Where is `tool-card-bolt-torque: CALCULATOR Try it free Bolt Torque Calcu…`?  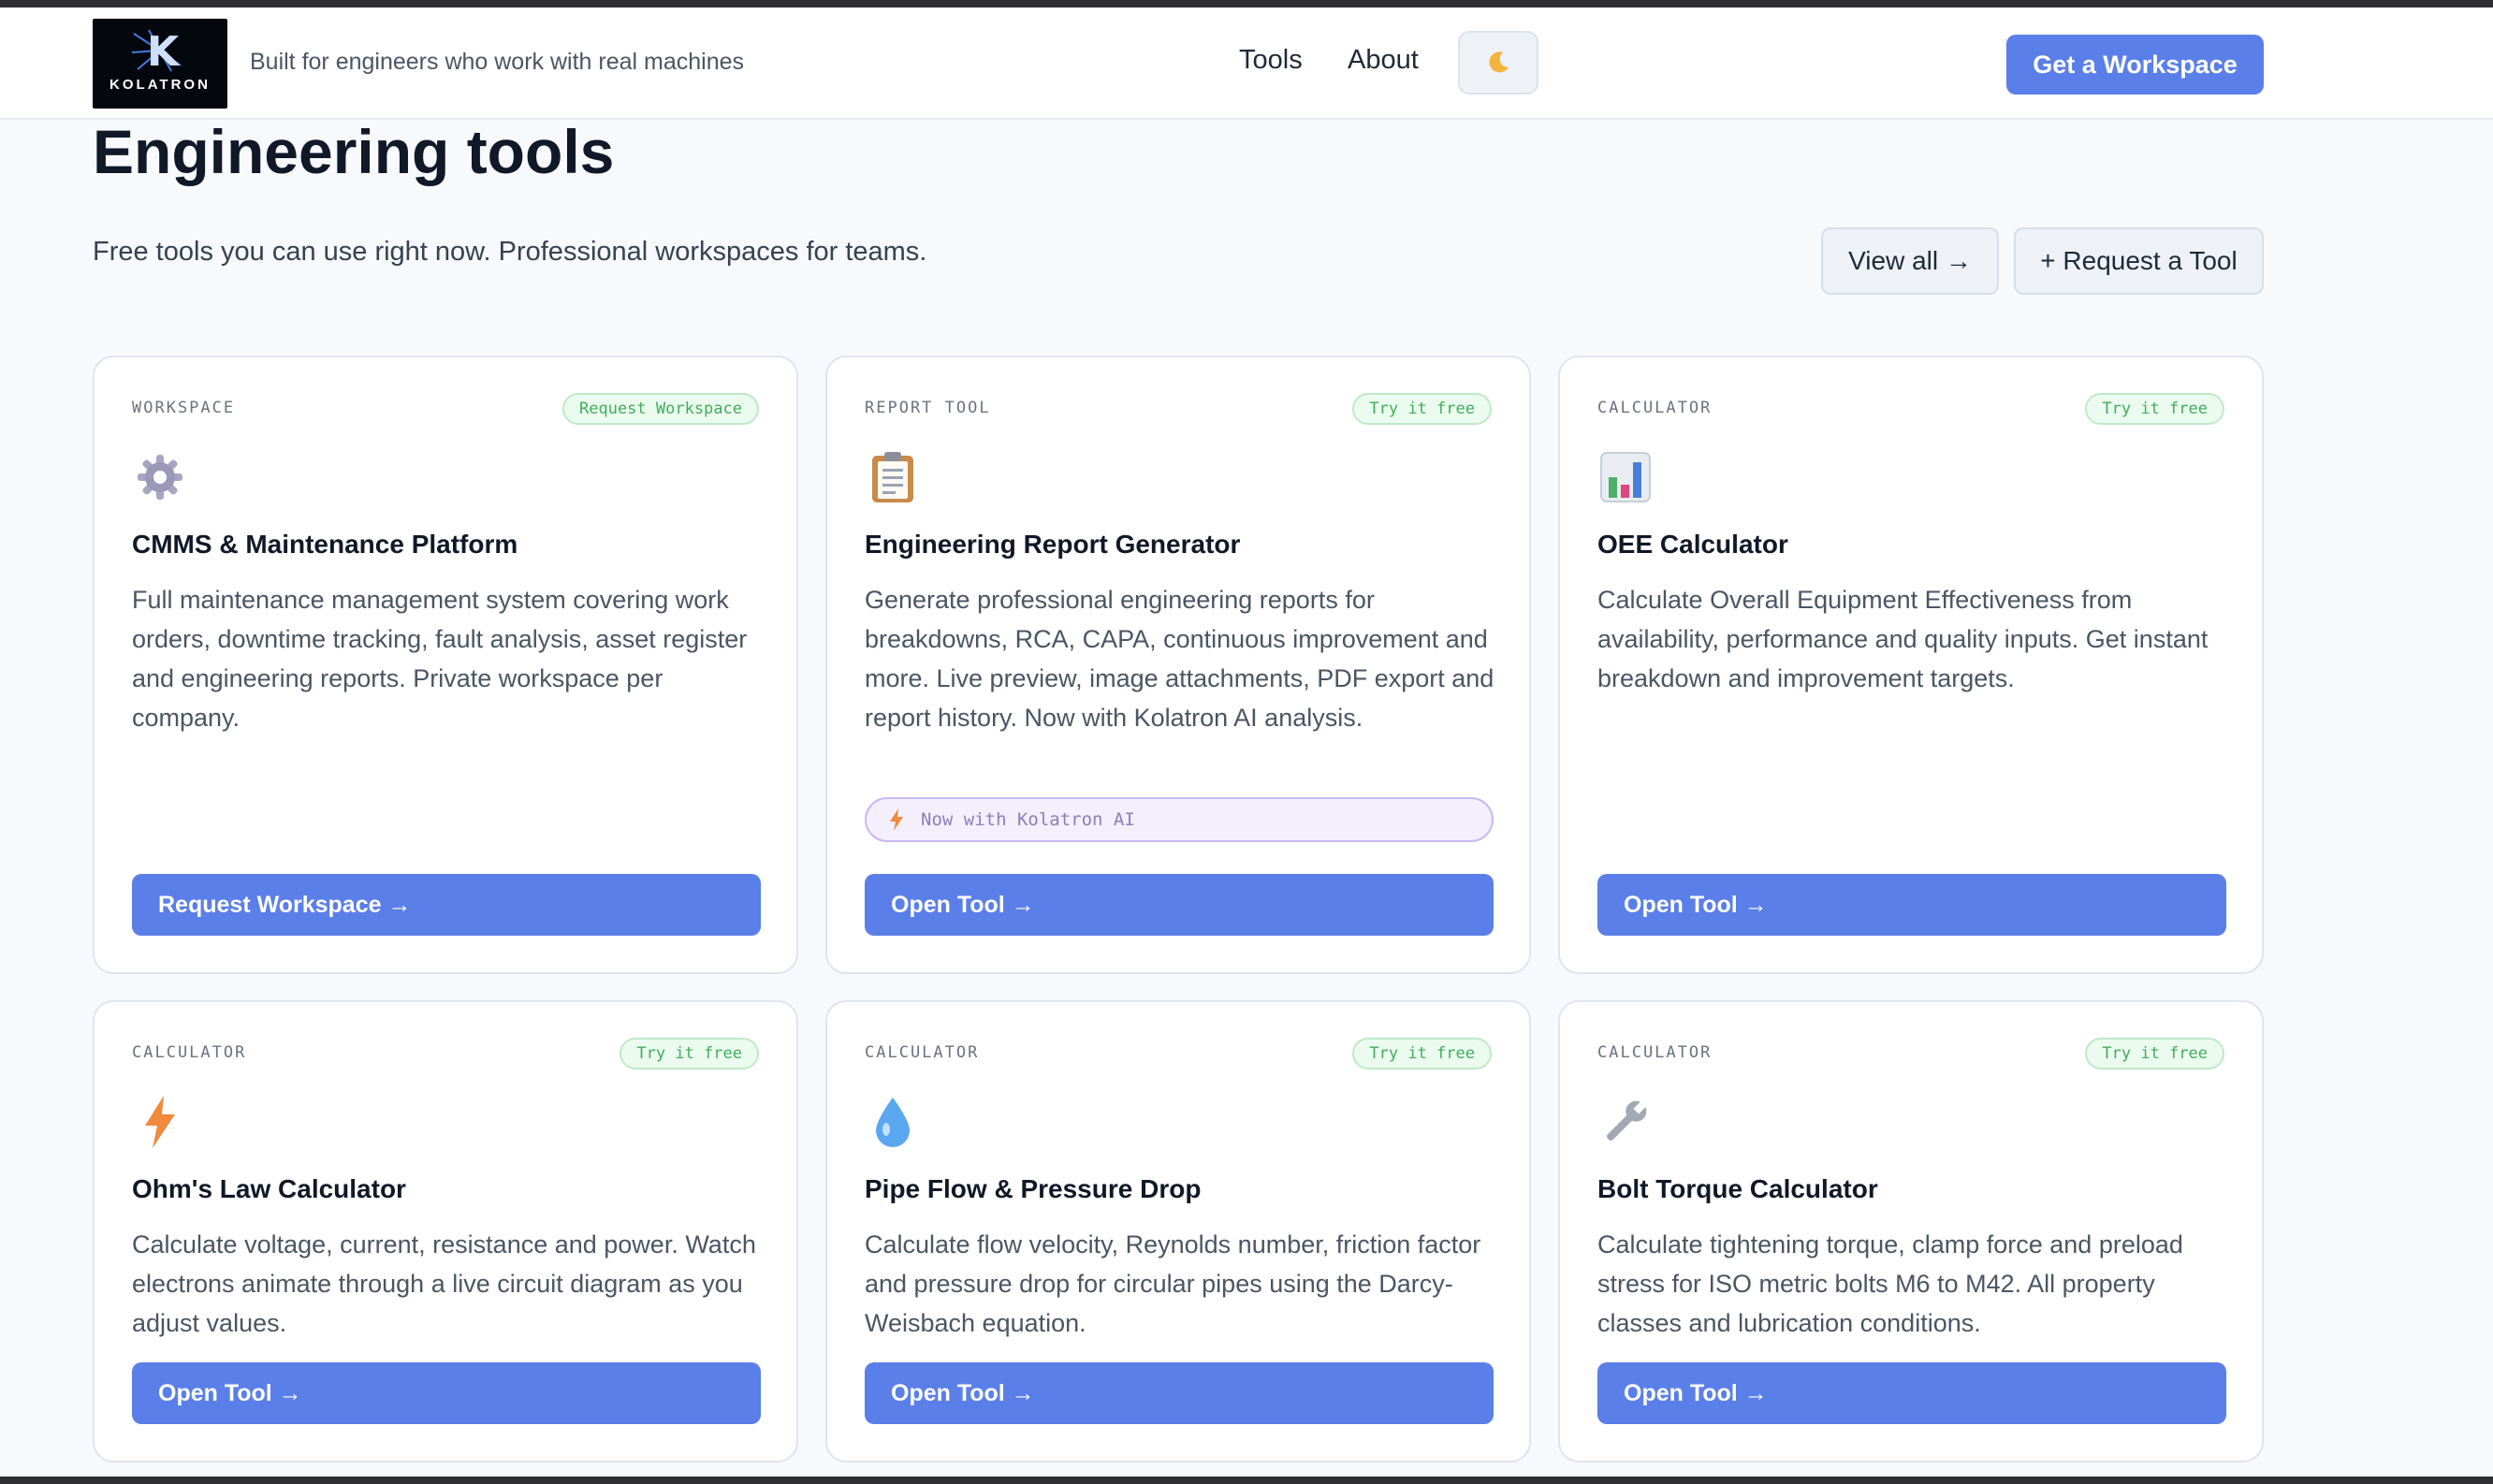
tool-card-bolt-torque: CALCULATOR Try it free Bolt Torque Calcu… is located at coordinates (1911, 1231).